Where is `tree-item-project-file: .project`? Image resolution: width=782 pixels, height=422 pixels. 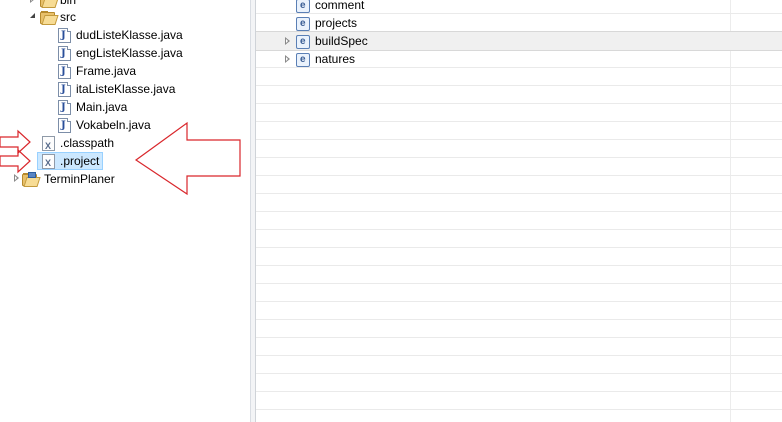
tree-item-project-file: .project is located at coordinates (70, 161).